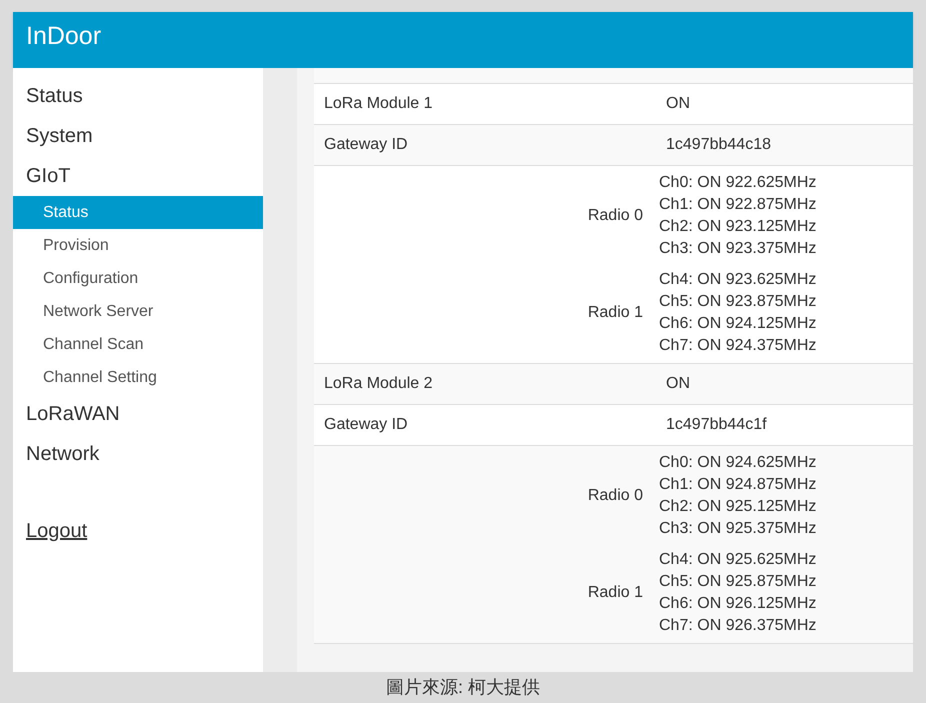  What do you see at coordinates (737, 507) in the screenshot?
I see `channel-line: Ch2: ON 925.125MHz` at bounding box center [737, 507].